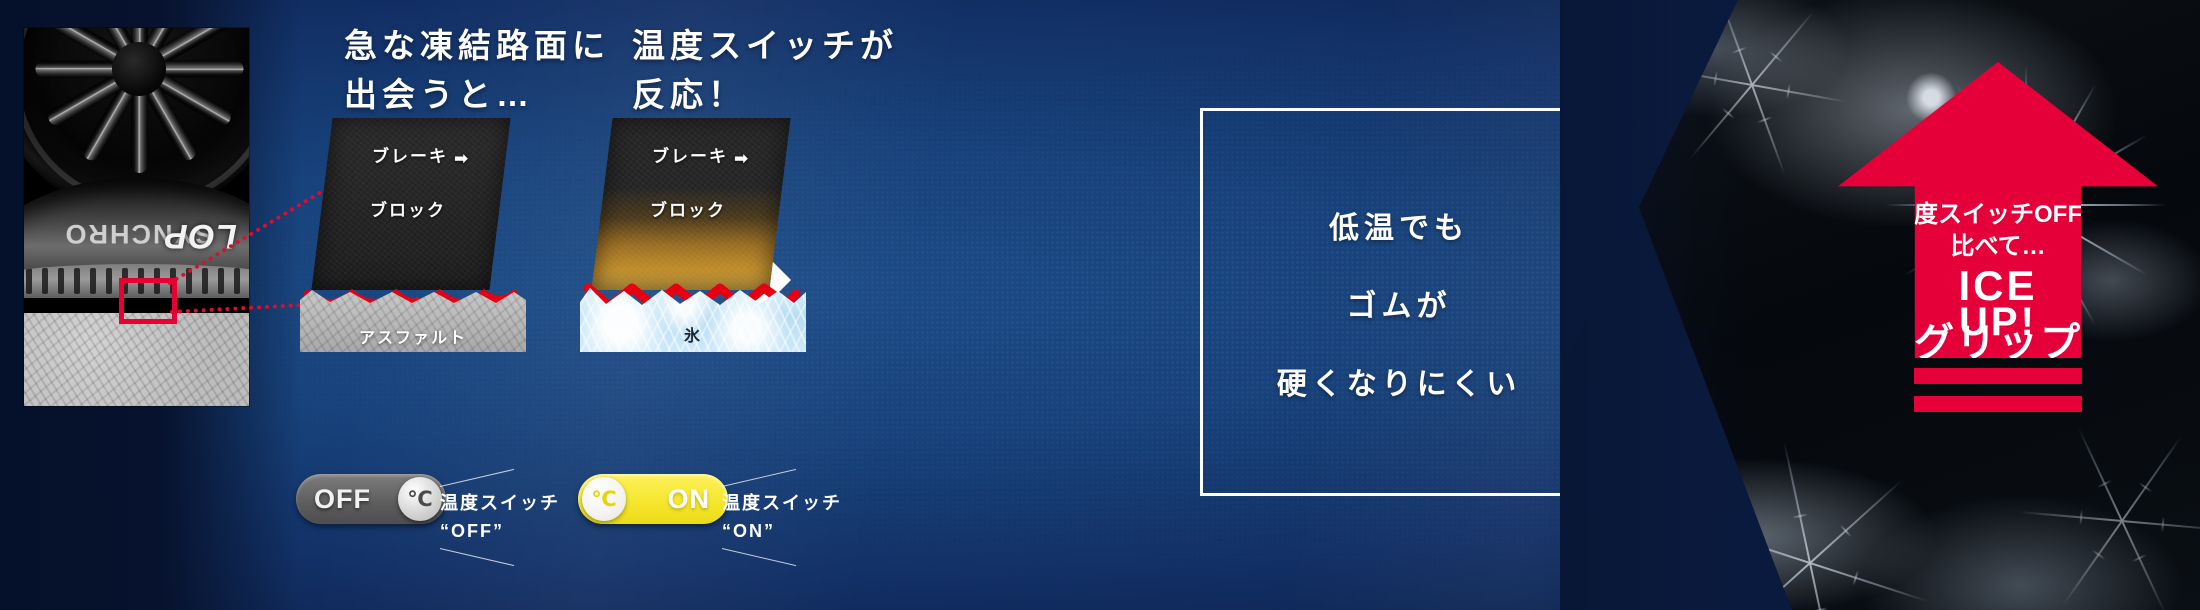  Describe the element at coordinates (748, 530) in the screenshot. I see `on-caption-line2: “ON”` at that location.